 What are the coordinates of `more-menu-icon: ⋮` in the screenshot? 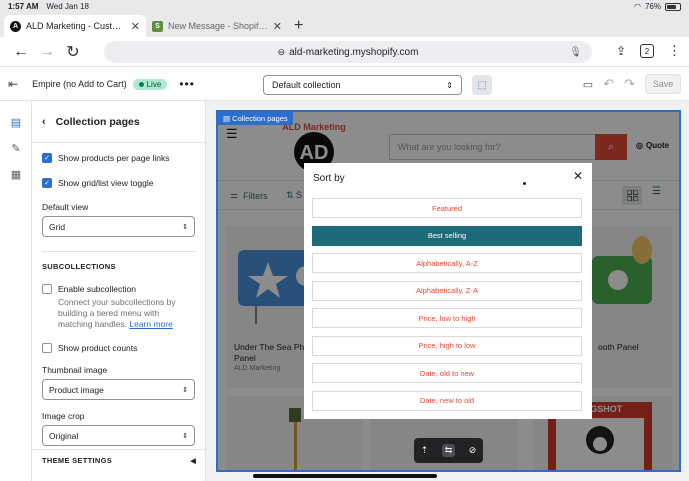 It's located at (674, 51).